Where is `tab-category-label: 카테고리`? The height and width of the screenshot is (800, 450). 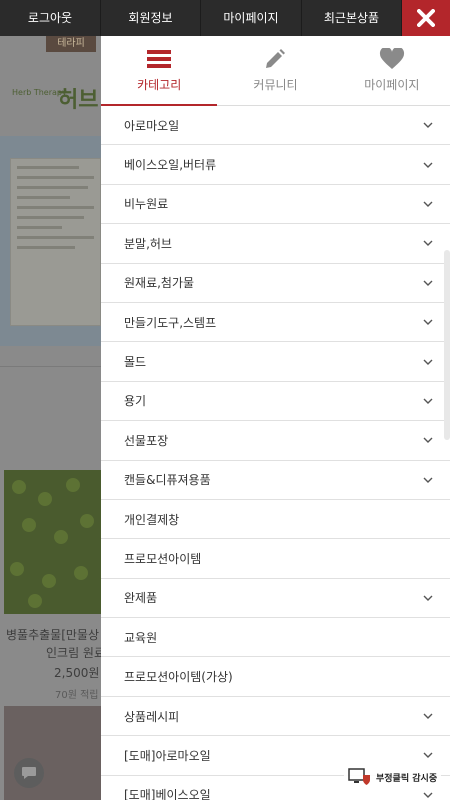 tab-category-label: 카테고리 is located at coordinates (159, 85).